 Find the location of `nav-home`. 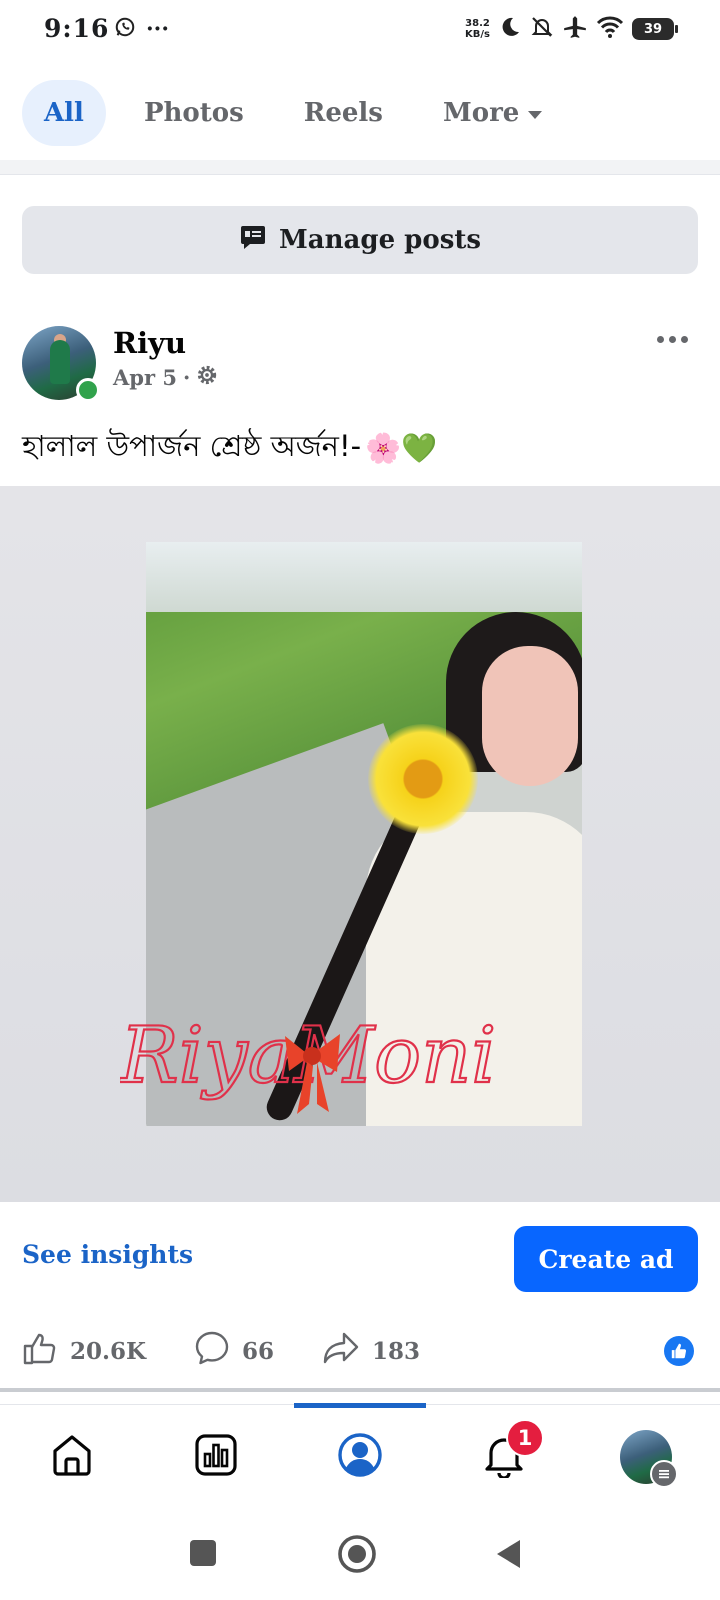

nav-home is located at coordinates (72, 1457).